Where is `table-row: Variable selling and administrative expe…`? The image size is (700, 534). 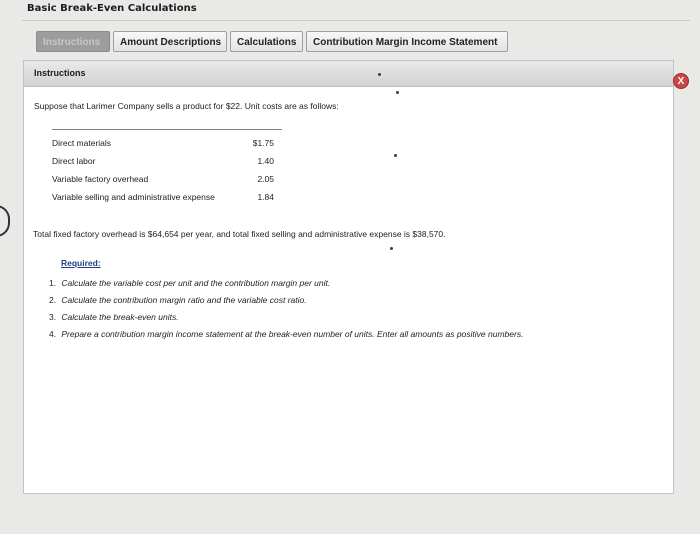 table-row: Variable selling and administrative expe… is located at coordinates (167, 197).